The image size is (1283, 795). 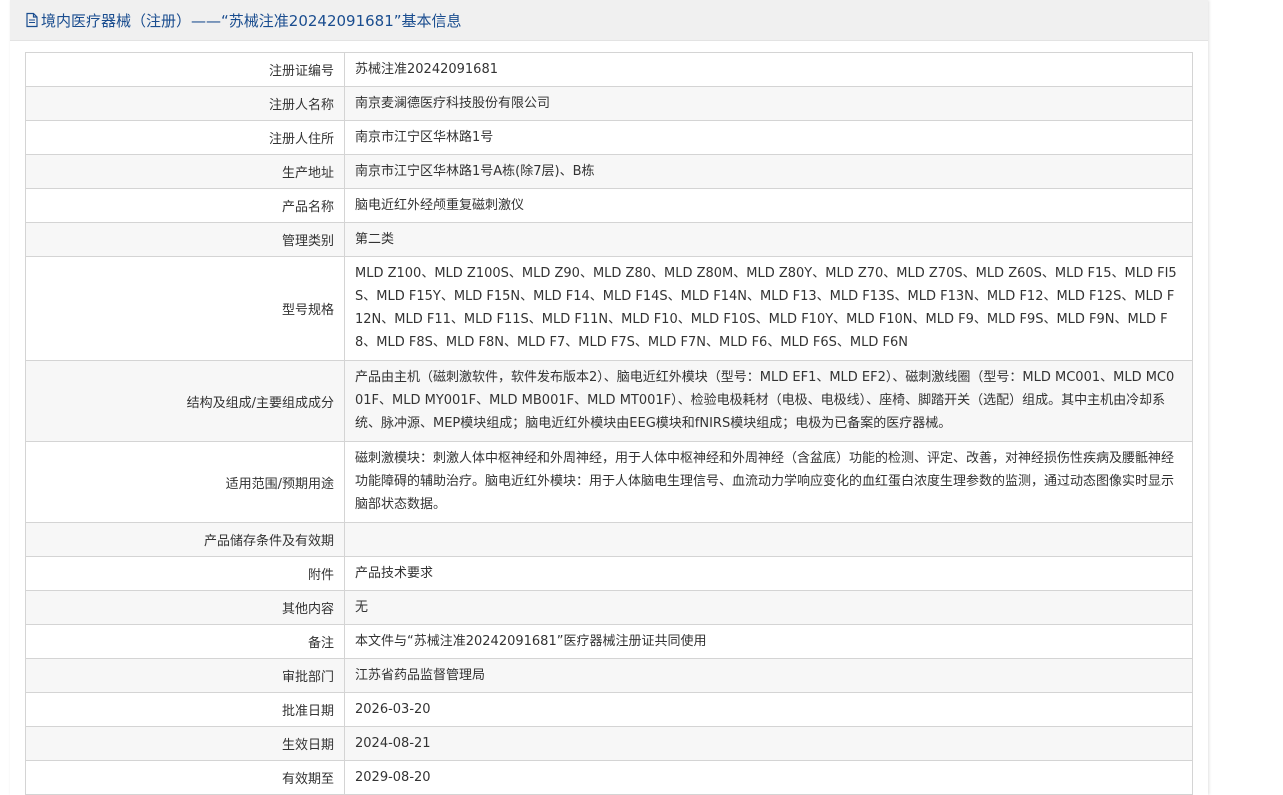 I want to click on row-label: 适用范围/预期用途, so click(x=185, y=482).